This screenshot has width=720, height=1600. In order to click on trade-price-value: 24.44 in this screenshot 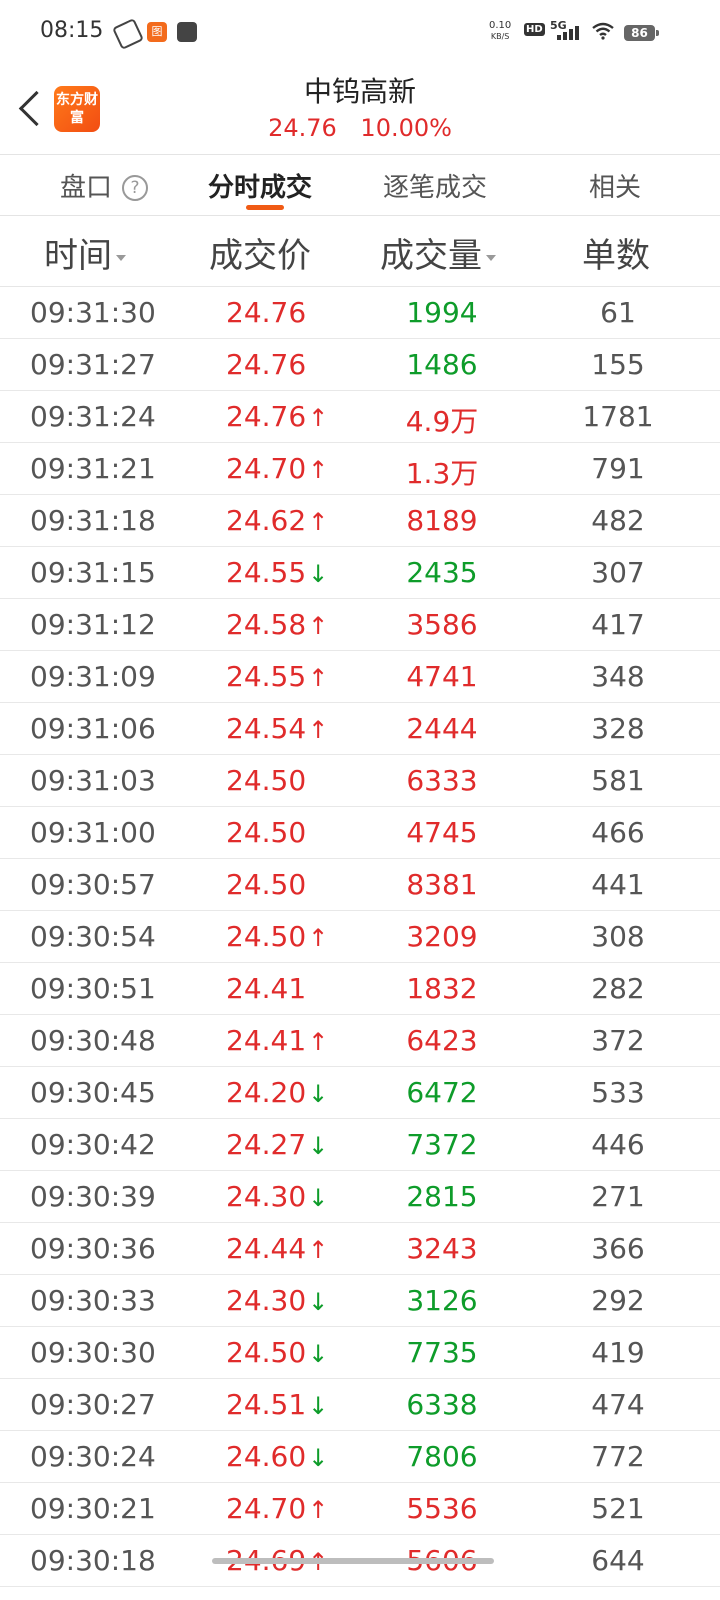, I will do `click(266, 1248)`.